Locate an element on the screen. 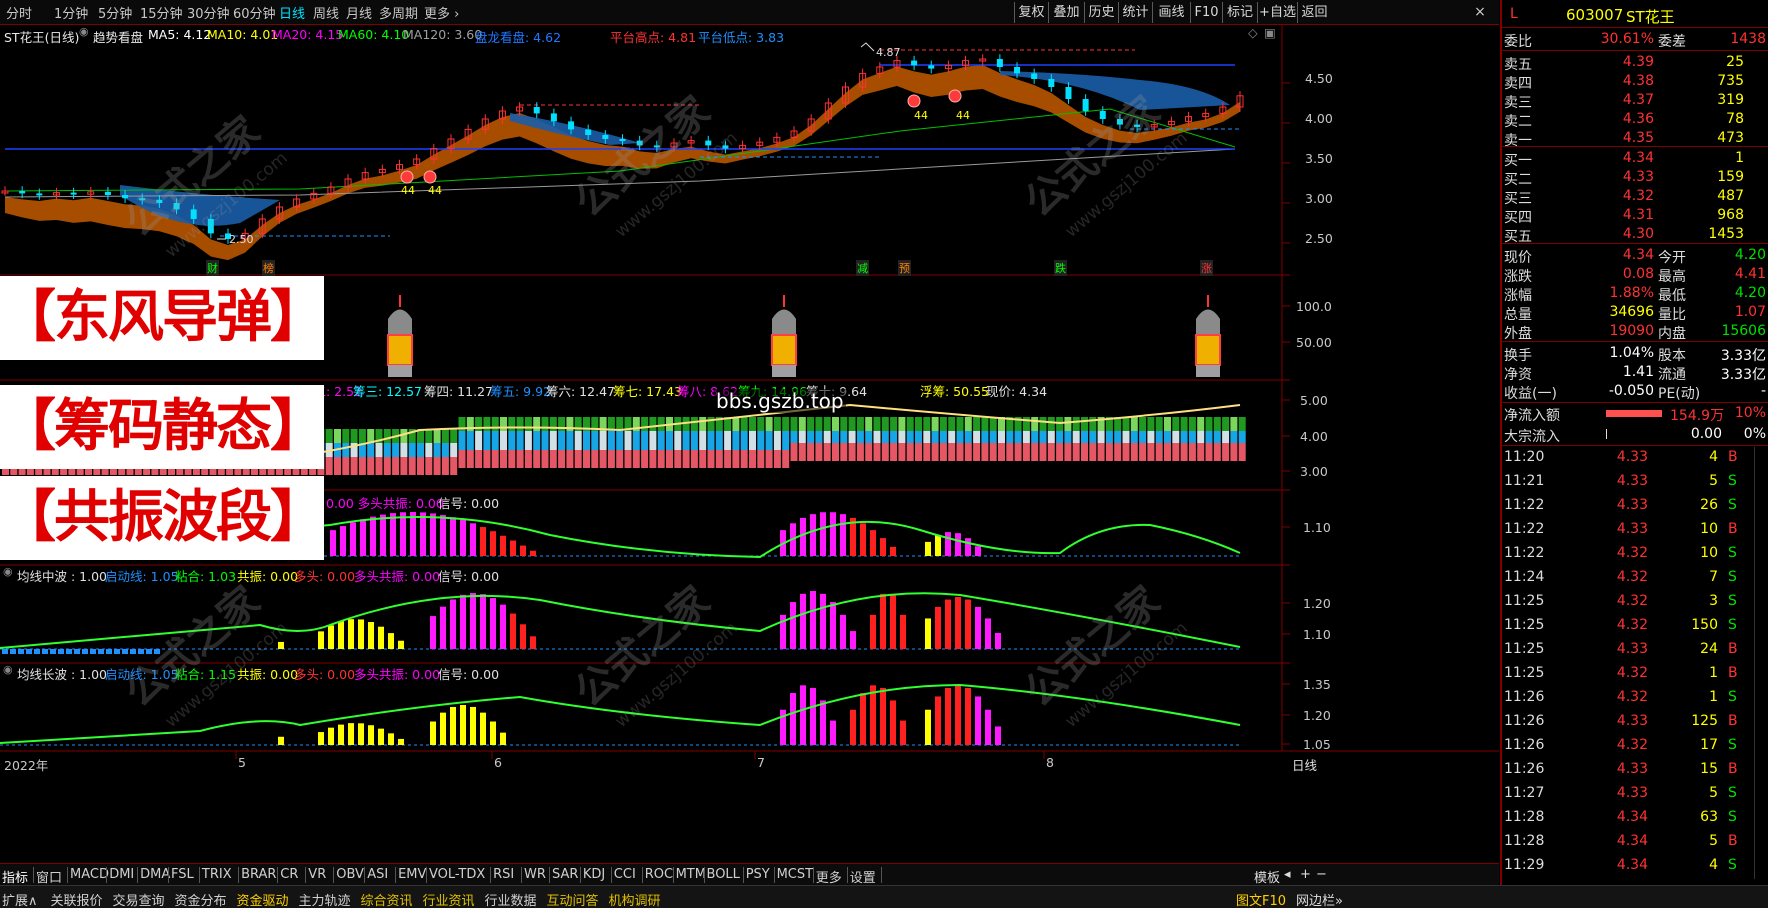 The height and width of the screenshot is (908, 1768). bottom-tab: 资金驱动 is located at coordinates (263, 899).